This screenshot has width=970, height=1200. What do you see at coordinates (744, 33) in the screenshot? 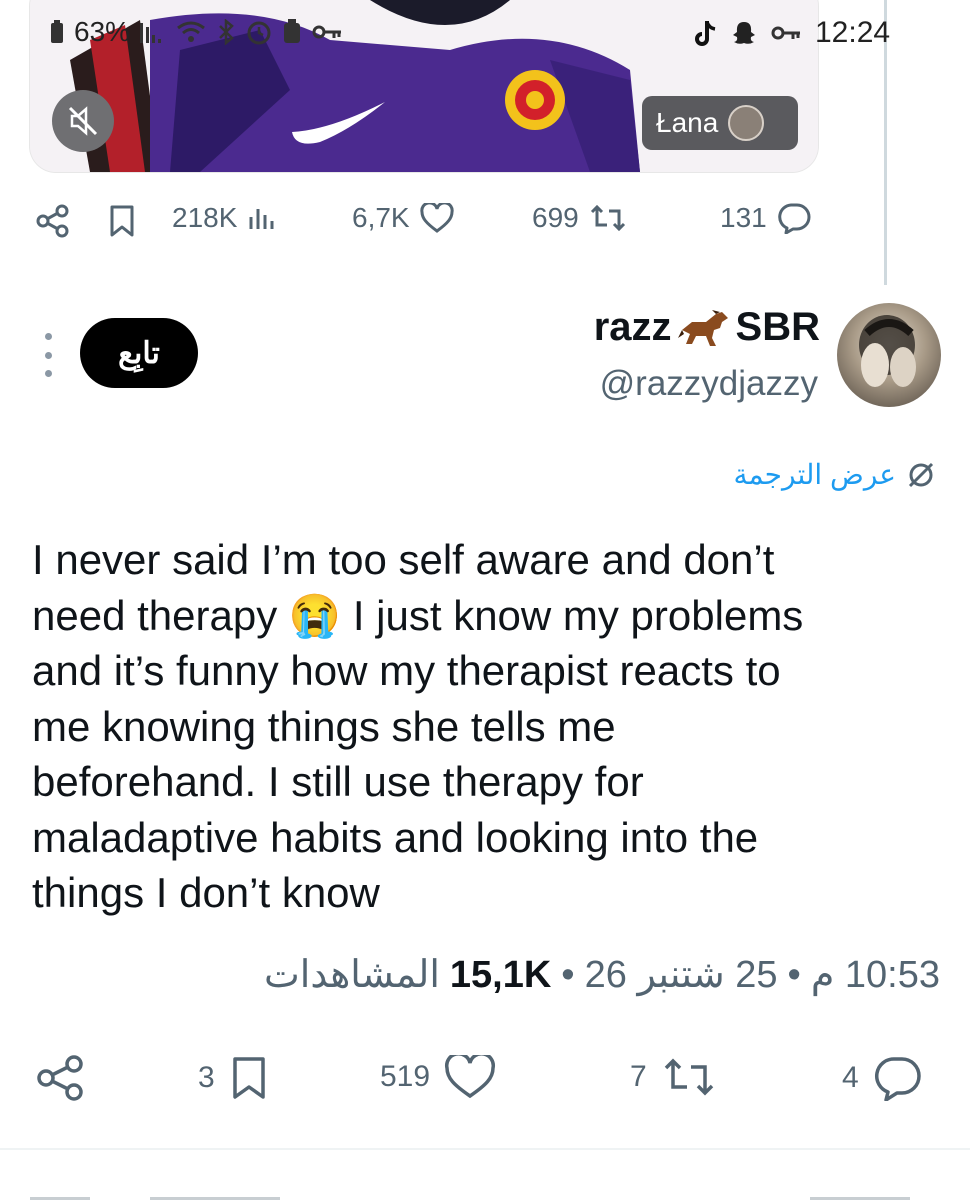
I see `snapchat-icon` at bounding box center [744, 33].